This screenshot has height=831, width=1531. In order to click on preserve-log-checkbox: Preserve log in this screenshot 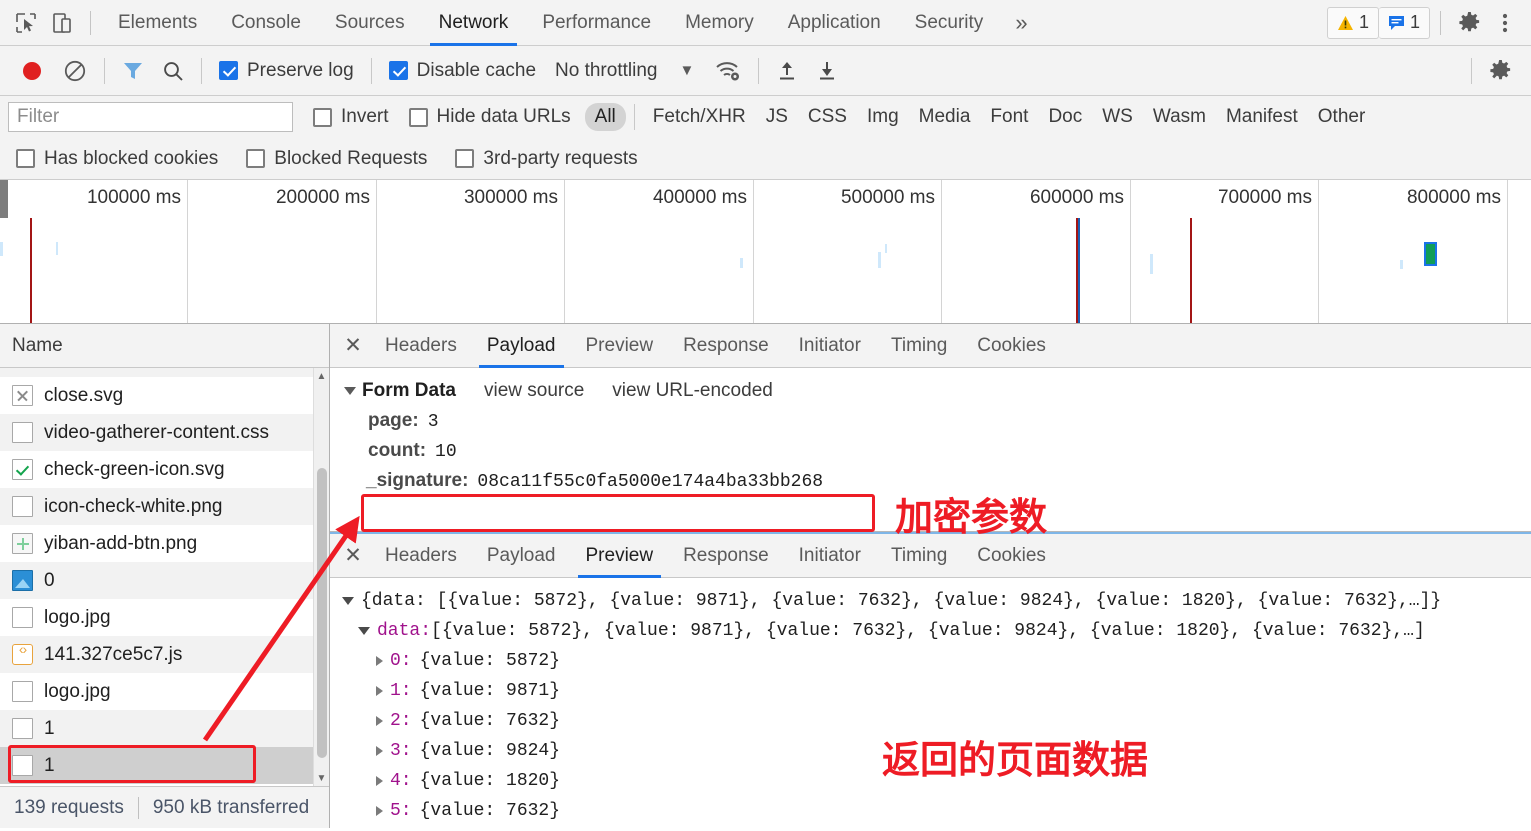, I will do `click(286, 71)`.